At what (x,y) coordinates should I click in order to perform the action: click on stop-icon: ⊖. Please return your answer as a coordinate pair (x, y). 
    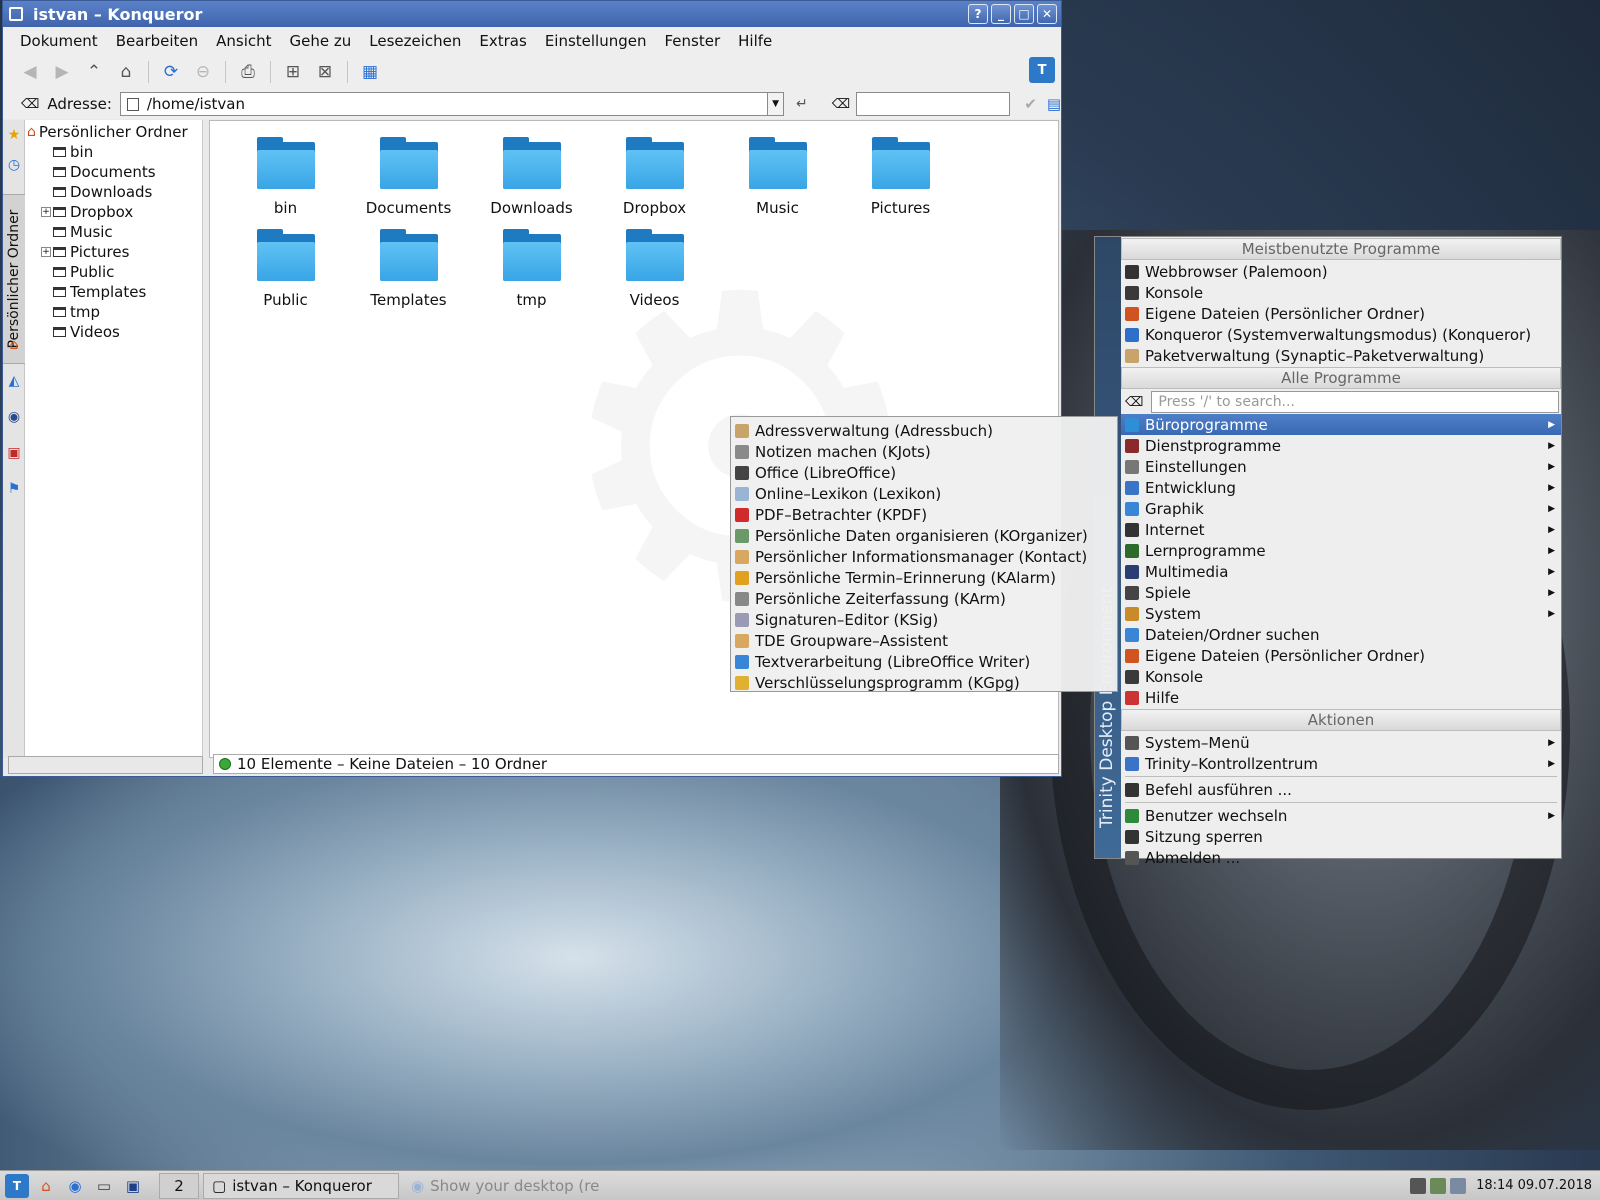
    Looking at the image, I should click on (203, 72).